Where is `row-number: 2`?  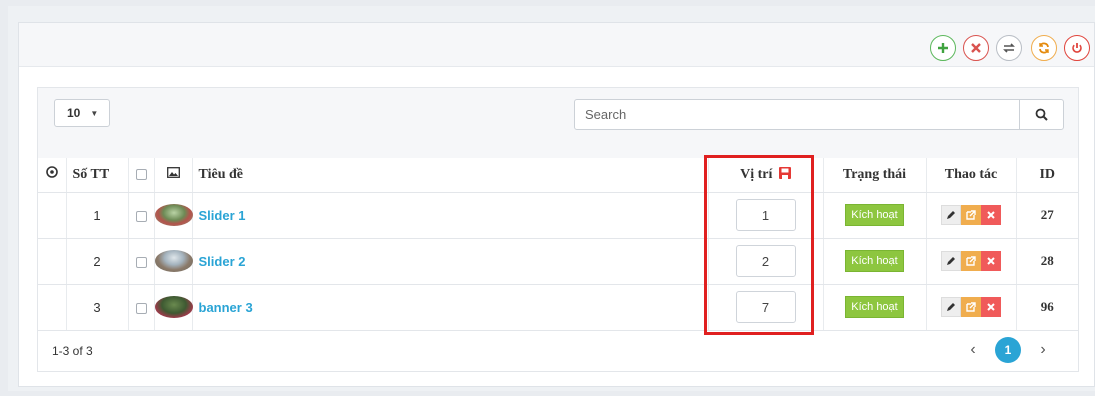
row-number: 2 is located at coordinates (97, 261).